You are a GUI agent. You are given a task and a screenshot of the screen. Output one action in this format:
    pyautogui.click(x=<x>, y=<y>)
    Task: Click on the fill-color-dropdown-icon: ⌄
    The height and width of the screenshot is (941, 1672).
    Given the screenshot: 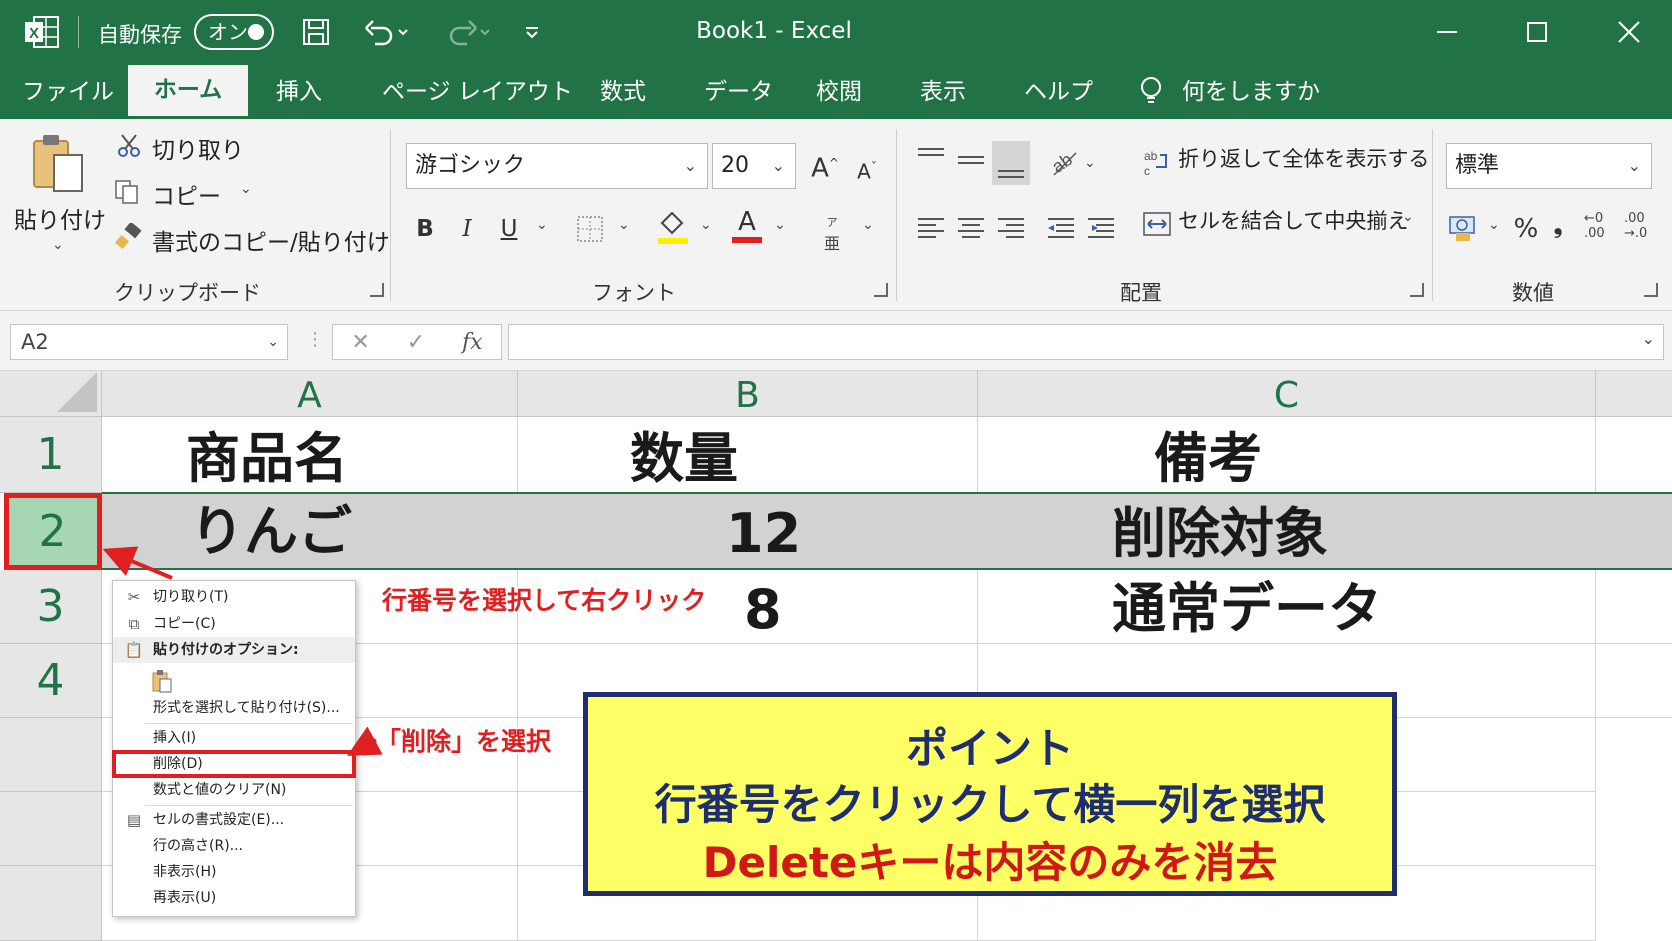 What is the action you would take?
    pyautogui.click(x=706, y=225)
    